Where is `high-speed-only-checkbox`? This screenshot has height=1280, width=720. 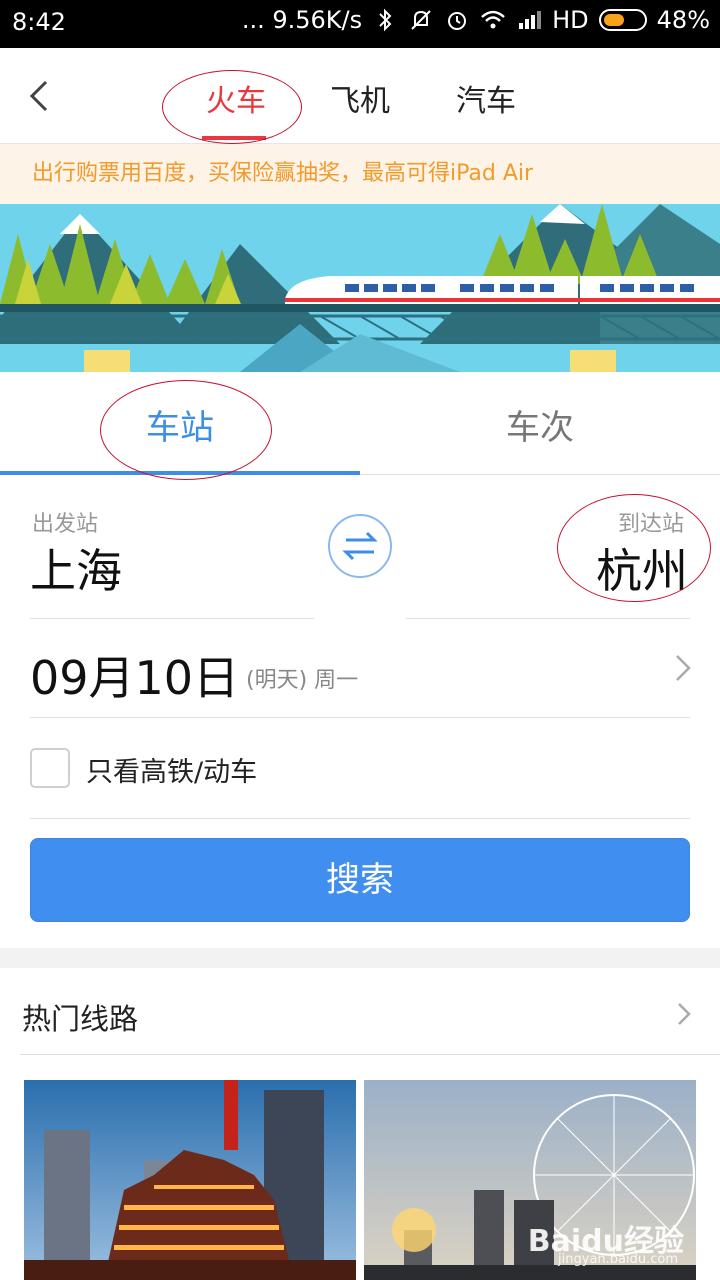
high-speed-only-checkbox is located at coordinates (50, 768).